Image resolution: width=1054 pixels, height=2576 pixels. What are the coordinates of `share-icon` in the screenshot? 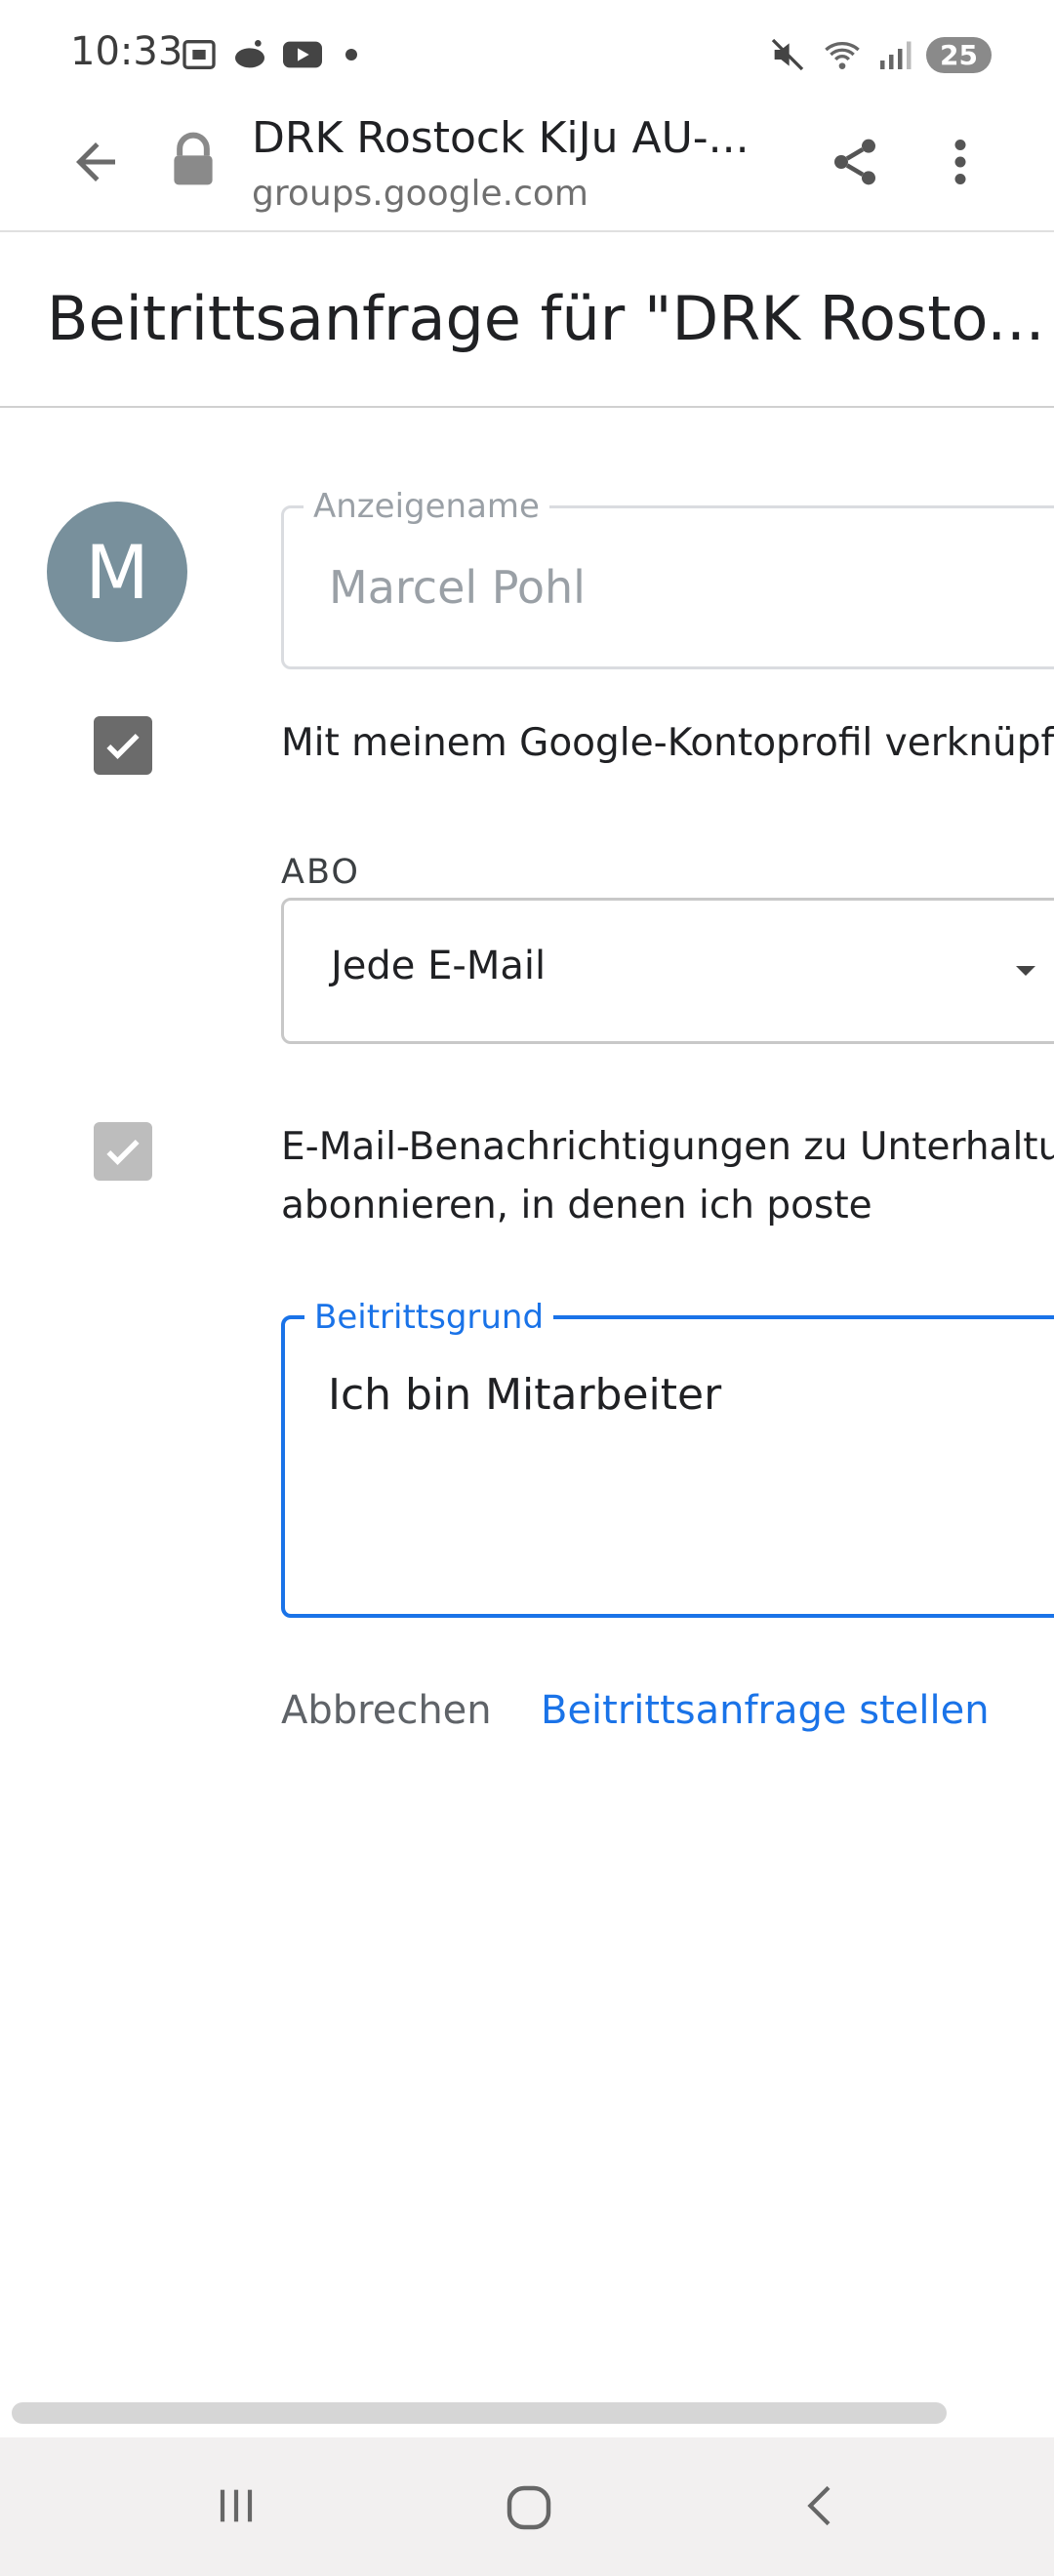 It's located at (855, 162).